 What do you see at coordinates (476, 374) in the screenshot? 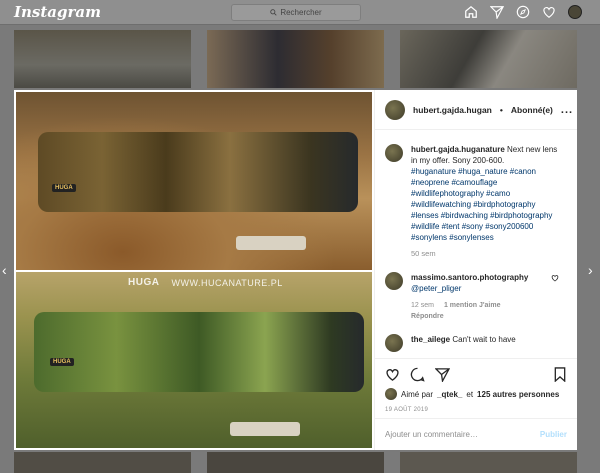
I see `action-icons` at bounding box center [476, 374].